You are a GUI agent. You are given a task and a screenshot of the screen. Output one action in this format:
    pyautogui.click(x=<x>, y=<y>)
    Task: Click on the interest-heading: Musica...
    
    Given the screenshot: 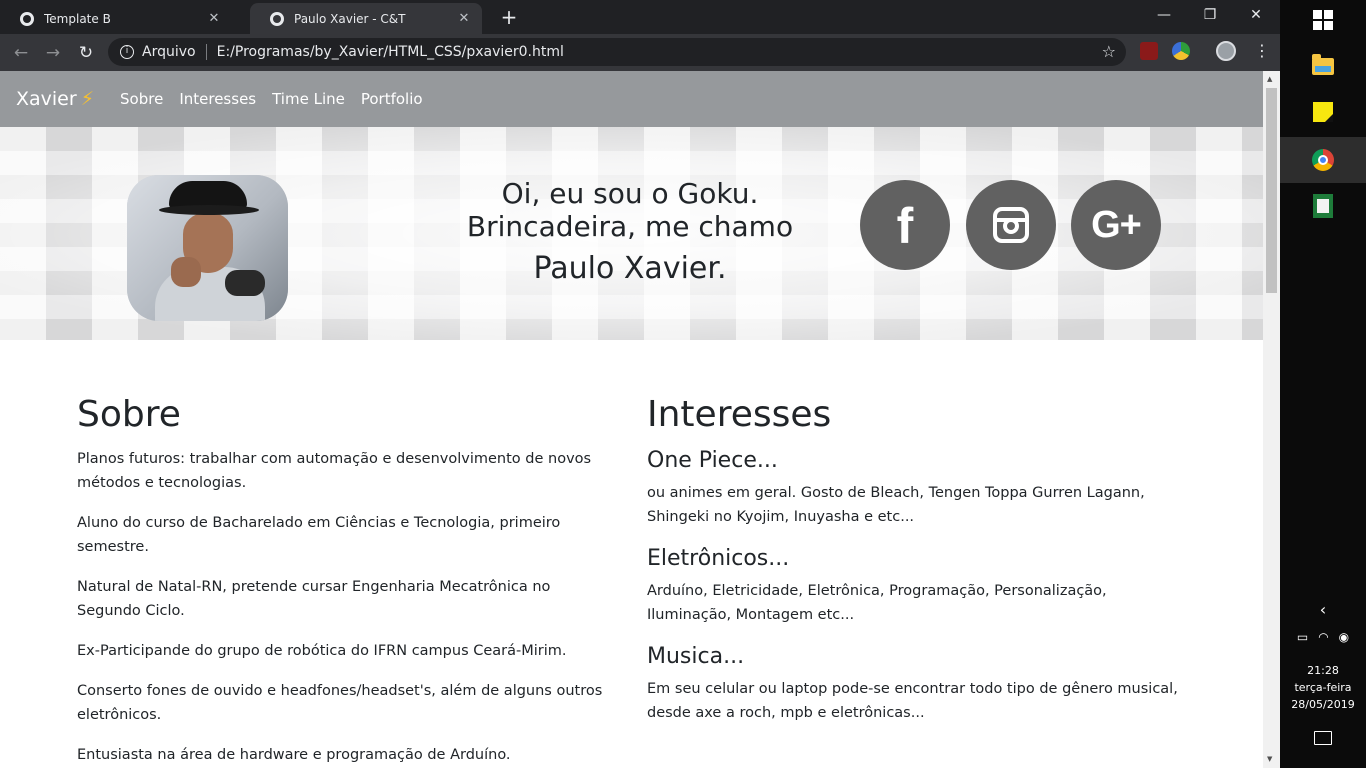 What is the action you would take?
    pyautogui.click(x=696, y=656)
    